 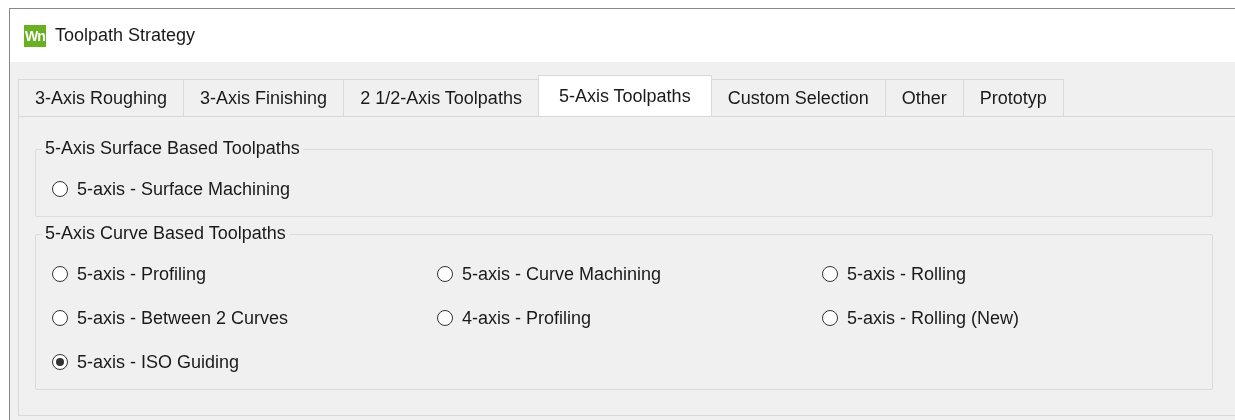 I want to click on radio-label: 5-axis - Profiling, so click(x=142, y=274).